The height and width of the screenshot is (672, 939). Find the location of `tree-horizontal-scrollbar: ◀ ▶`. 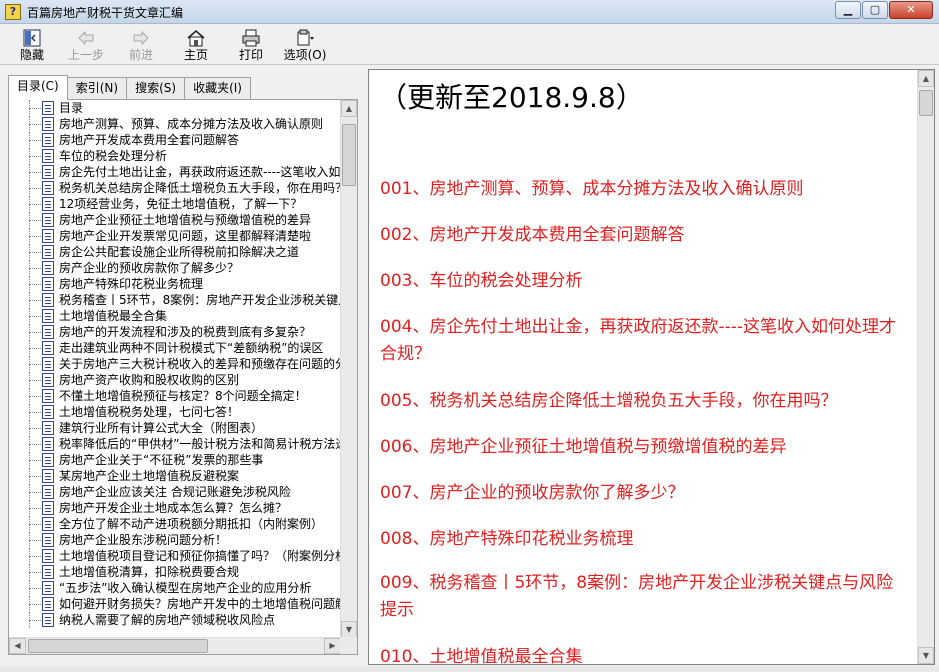

tree-horizontal-scrollbar: ◀ ▶ is located at coordinates (175, 645).